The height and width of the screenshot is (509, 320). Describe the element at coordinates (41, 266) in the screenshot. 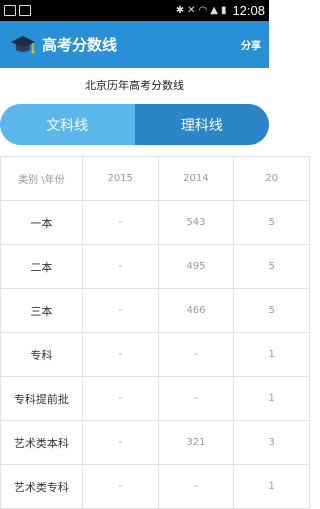

I see `category-cell: 二本` at that location.